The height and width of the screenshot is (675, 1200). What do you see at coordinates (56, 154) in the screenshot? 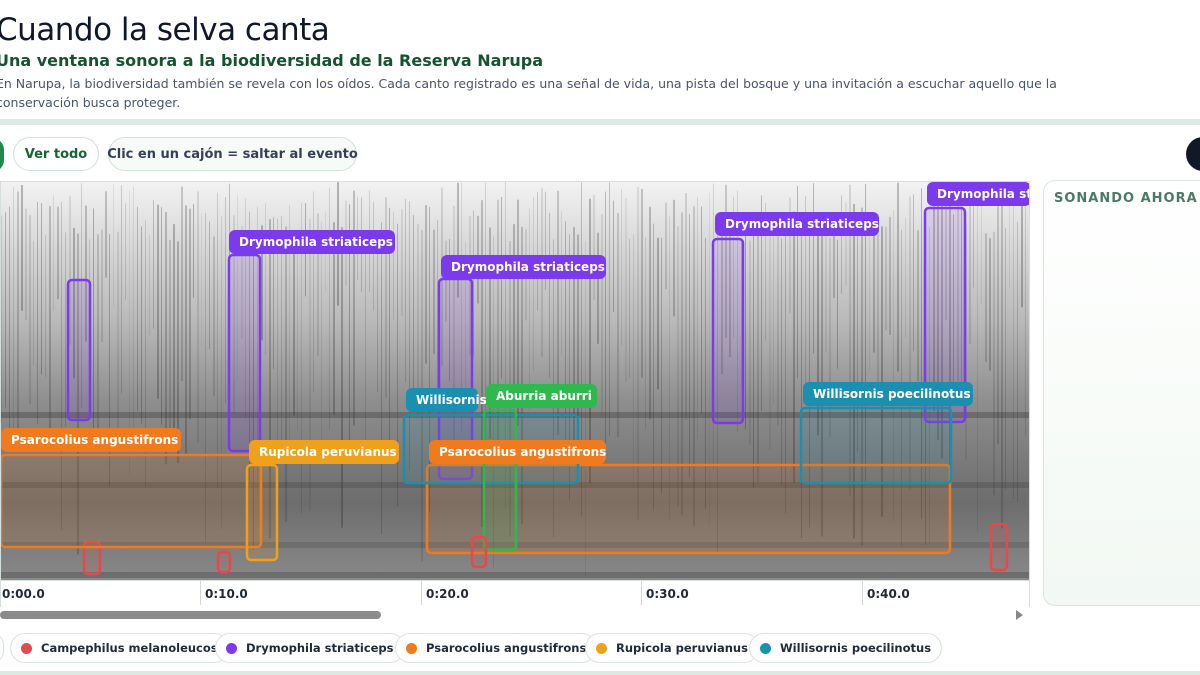
I see `view-all-button: Ver todo` at bounding box center [56, 154].